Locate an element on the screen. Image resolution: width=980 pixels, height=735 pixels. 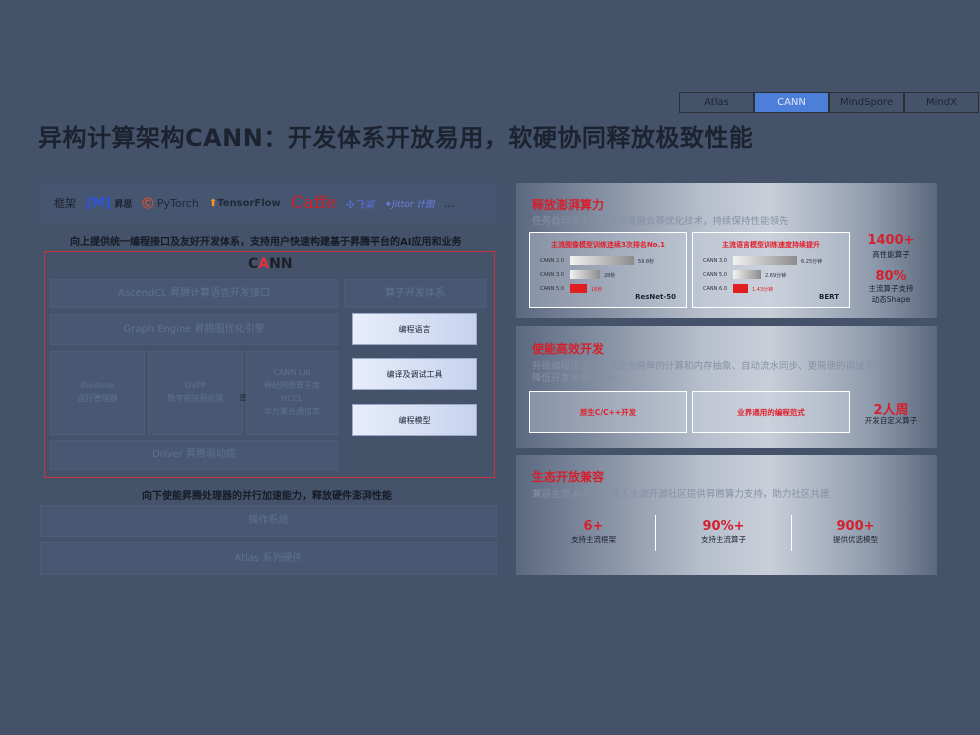
graph-engine-block: Graph Engine 昇腾图优化引擎 is located at coordinates (194, 329).